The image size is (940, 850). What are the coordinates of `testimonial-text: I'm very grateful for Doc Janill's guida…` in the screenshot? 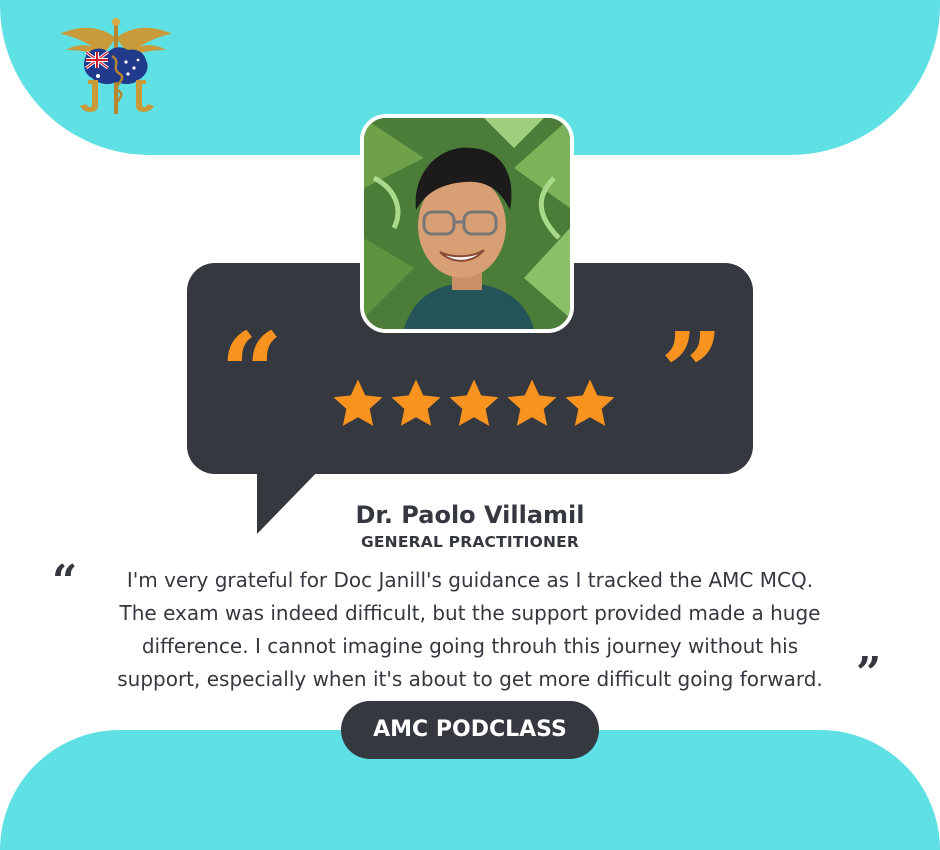 It's located at (470, 630).